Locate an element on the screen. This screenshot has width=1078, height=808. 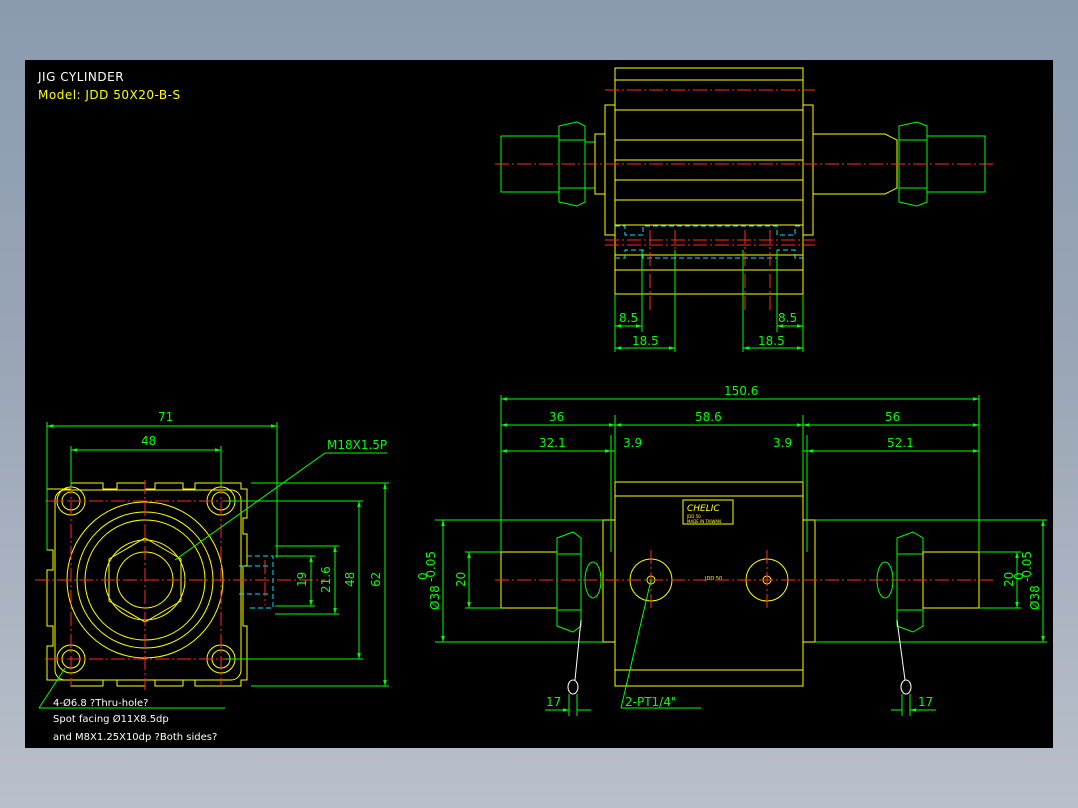
dim-150-6: 150.6 is located at coordinates (741, 391).